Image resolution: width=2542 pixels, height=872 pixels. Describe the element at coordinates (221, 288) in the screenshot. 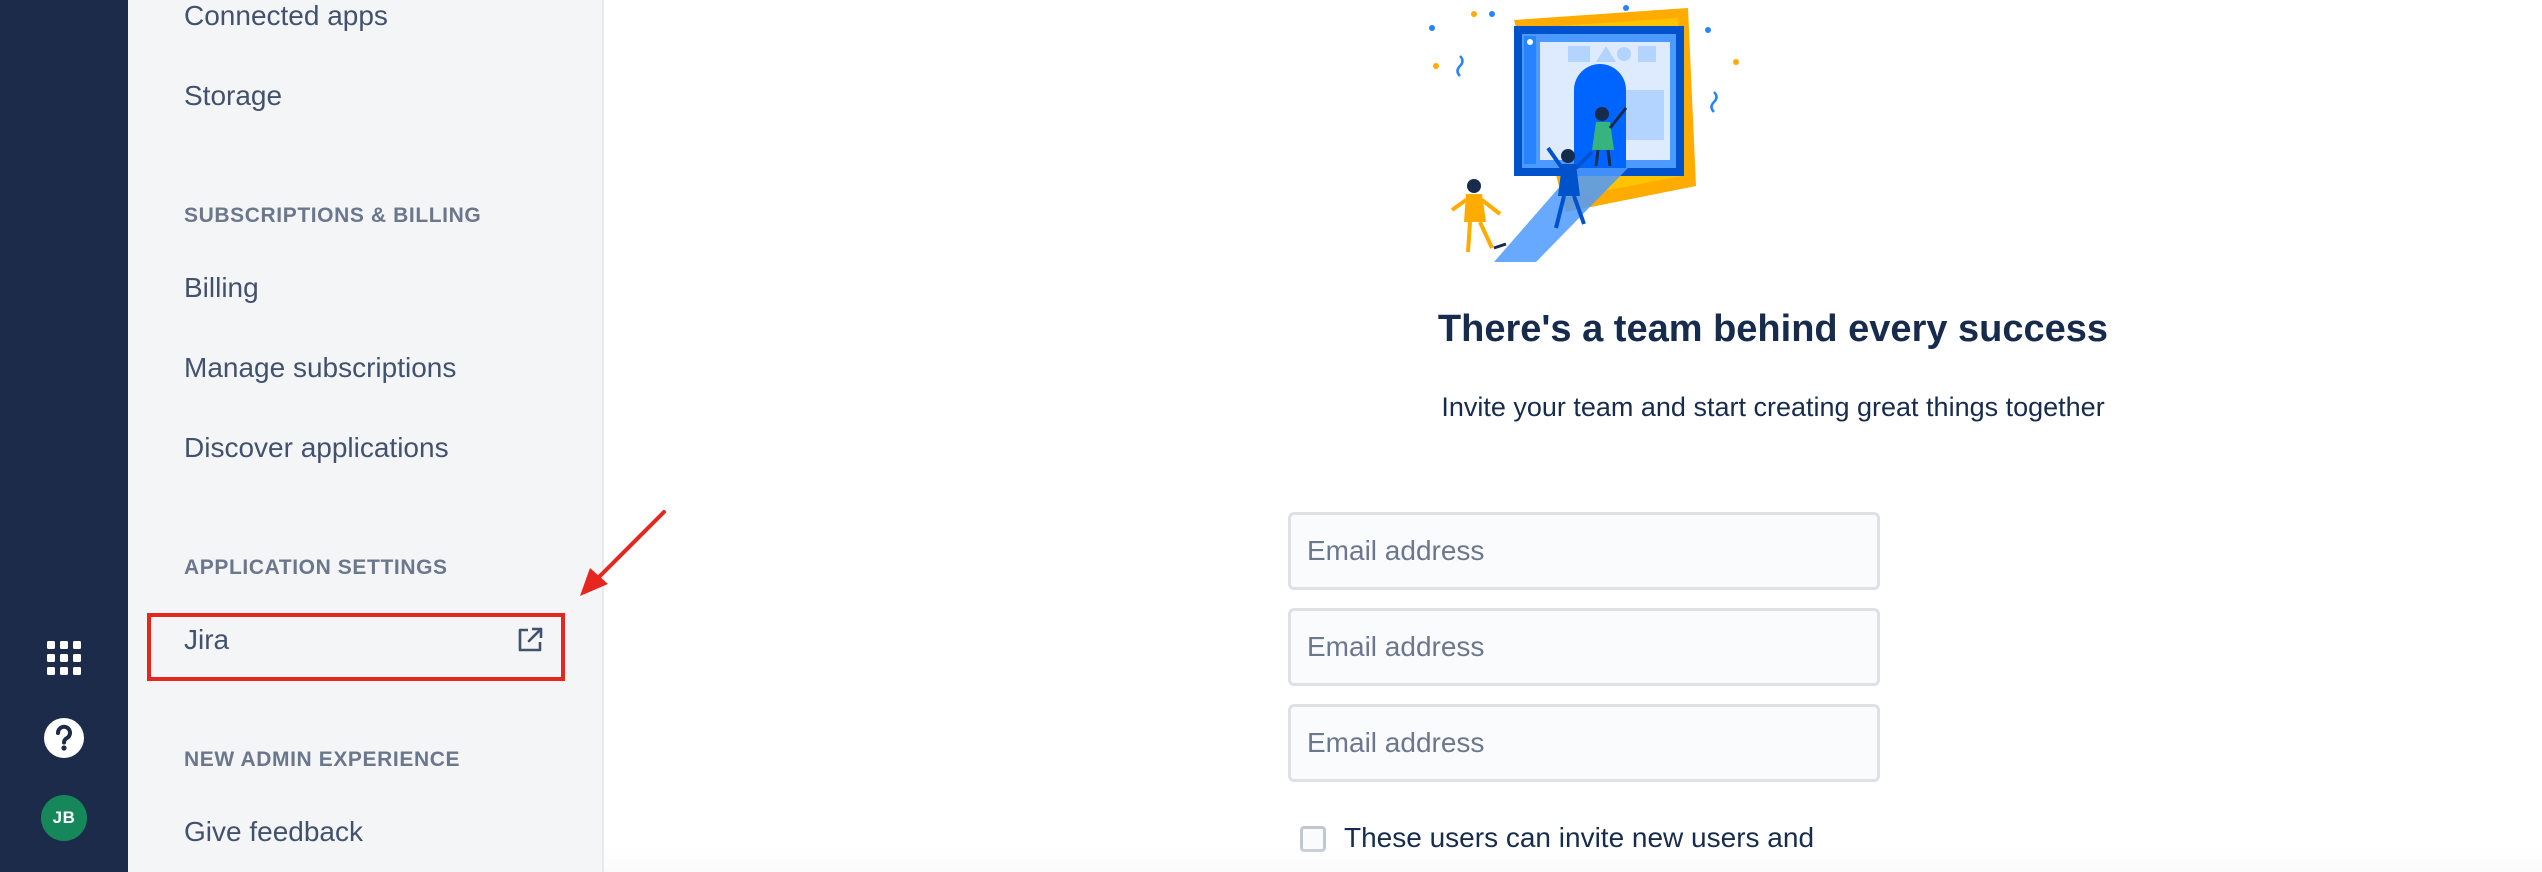

I see `sidebar-item-billing: Billing` at that location.